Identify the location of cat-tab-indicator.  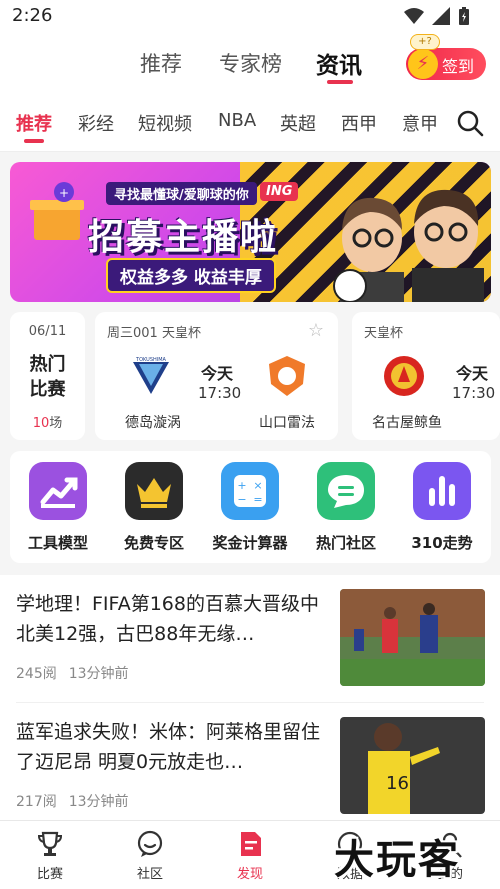
(34, 141).